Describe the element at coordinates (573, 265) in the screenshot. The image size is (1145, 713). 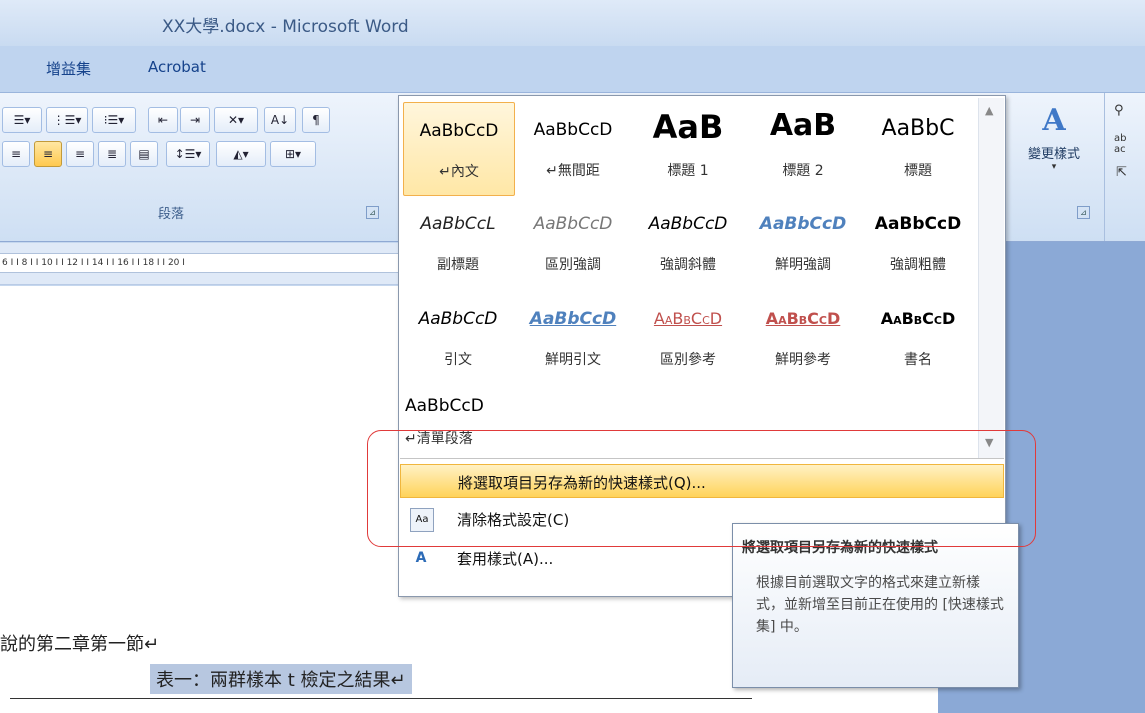
I see `style-name: 區別強調` at that location.